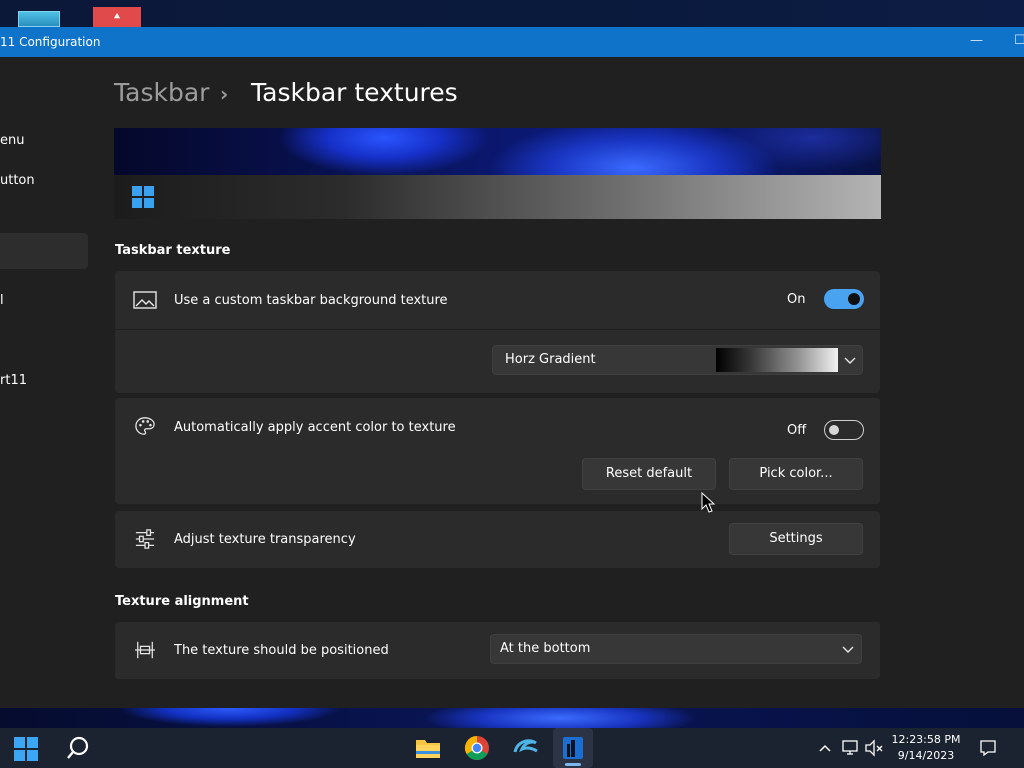 This screenshot has width=1024, height=768. I want to click on window-title: 11 Configuration, so click(50, 42).